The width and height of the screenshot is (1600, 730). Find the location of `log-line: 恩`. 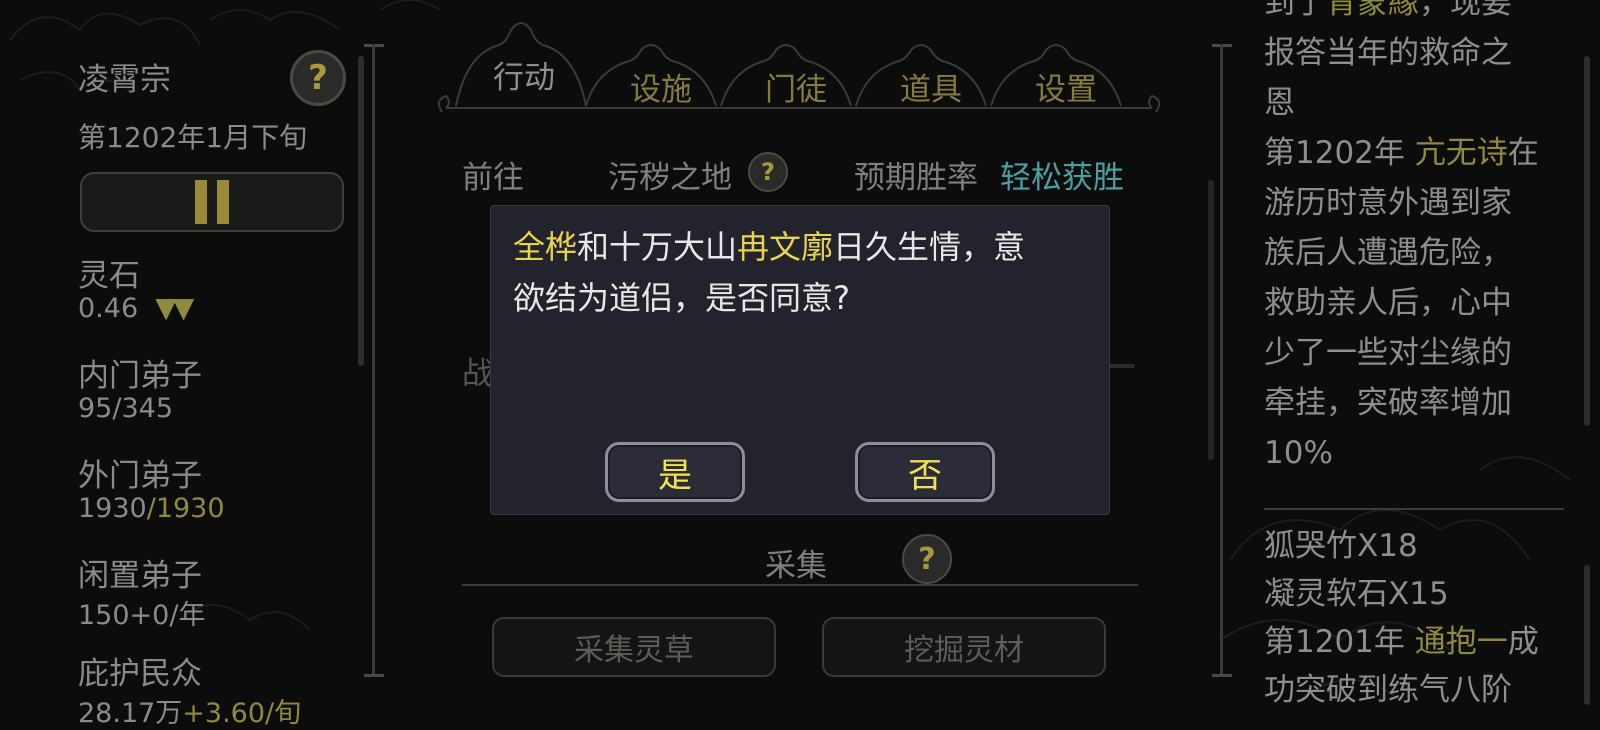

log-line: 恩 is located at coordinates (1279, 103).